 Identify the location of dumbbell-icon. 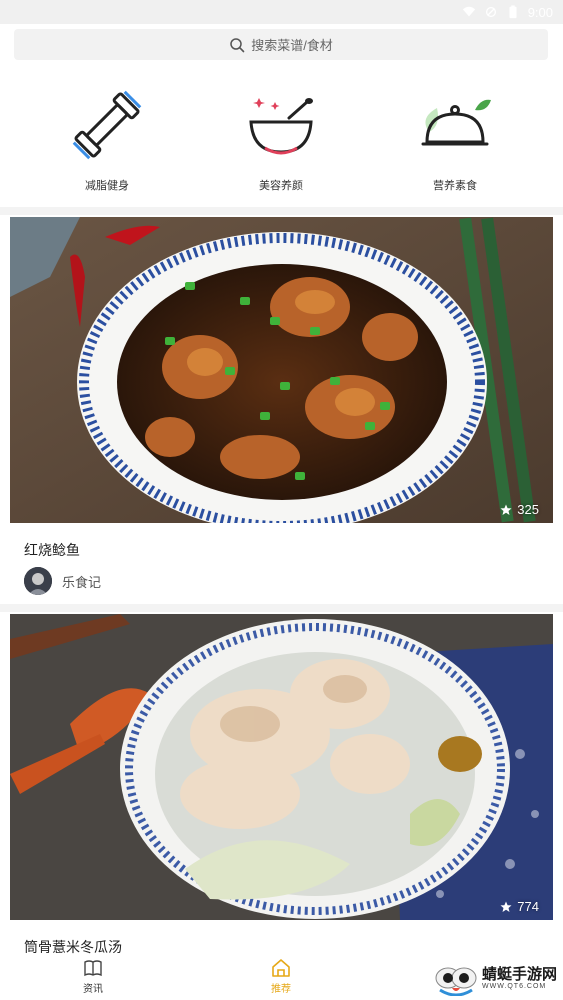
(107, 125).